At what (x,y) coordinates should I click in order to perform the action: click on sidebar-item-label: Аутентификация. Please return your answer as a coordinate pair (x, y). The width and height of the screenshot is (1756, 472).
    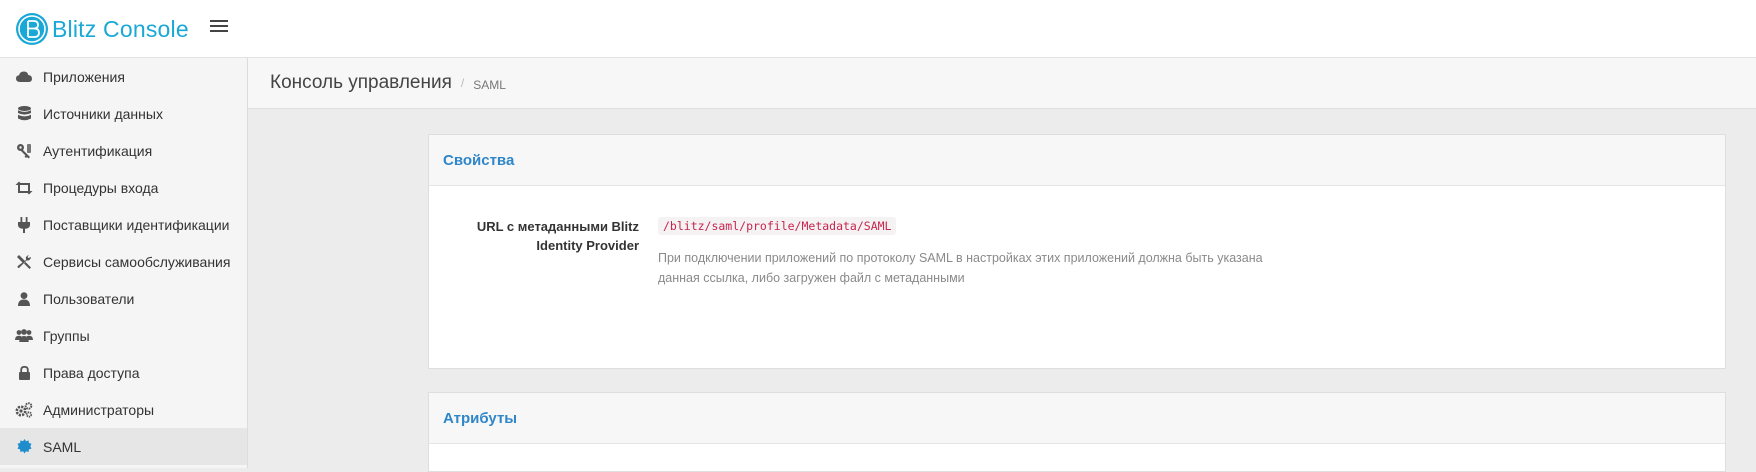
    Looking at the image, I should click on (98, 150).